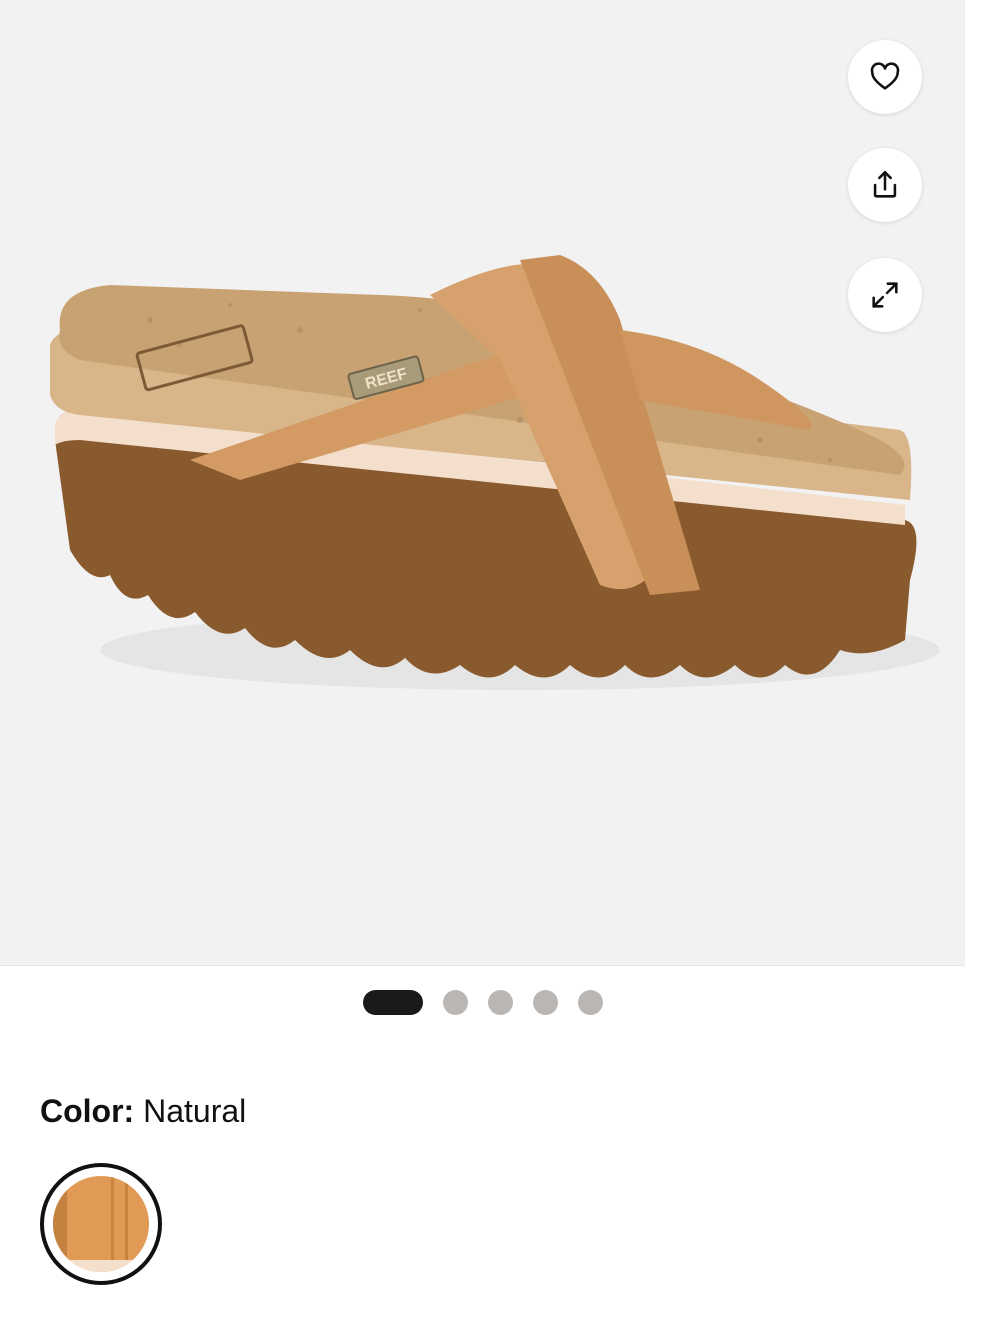 The height and width of the screenshot is (1333, 1000). Describe the element at coordinates (195, 1111) in the screenshot. I see `color-value: Natural` at that location.